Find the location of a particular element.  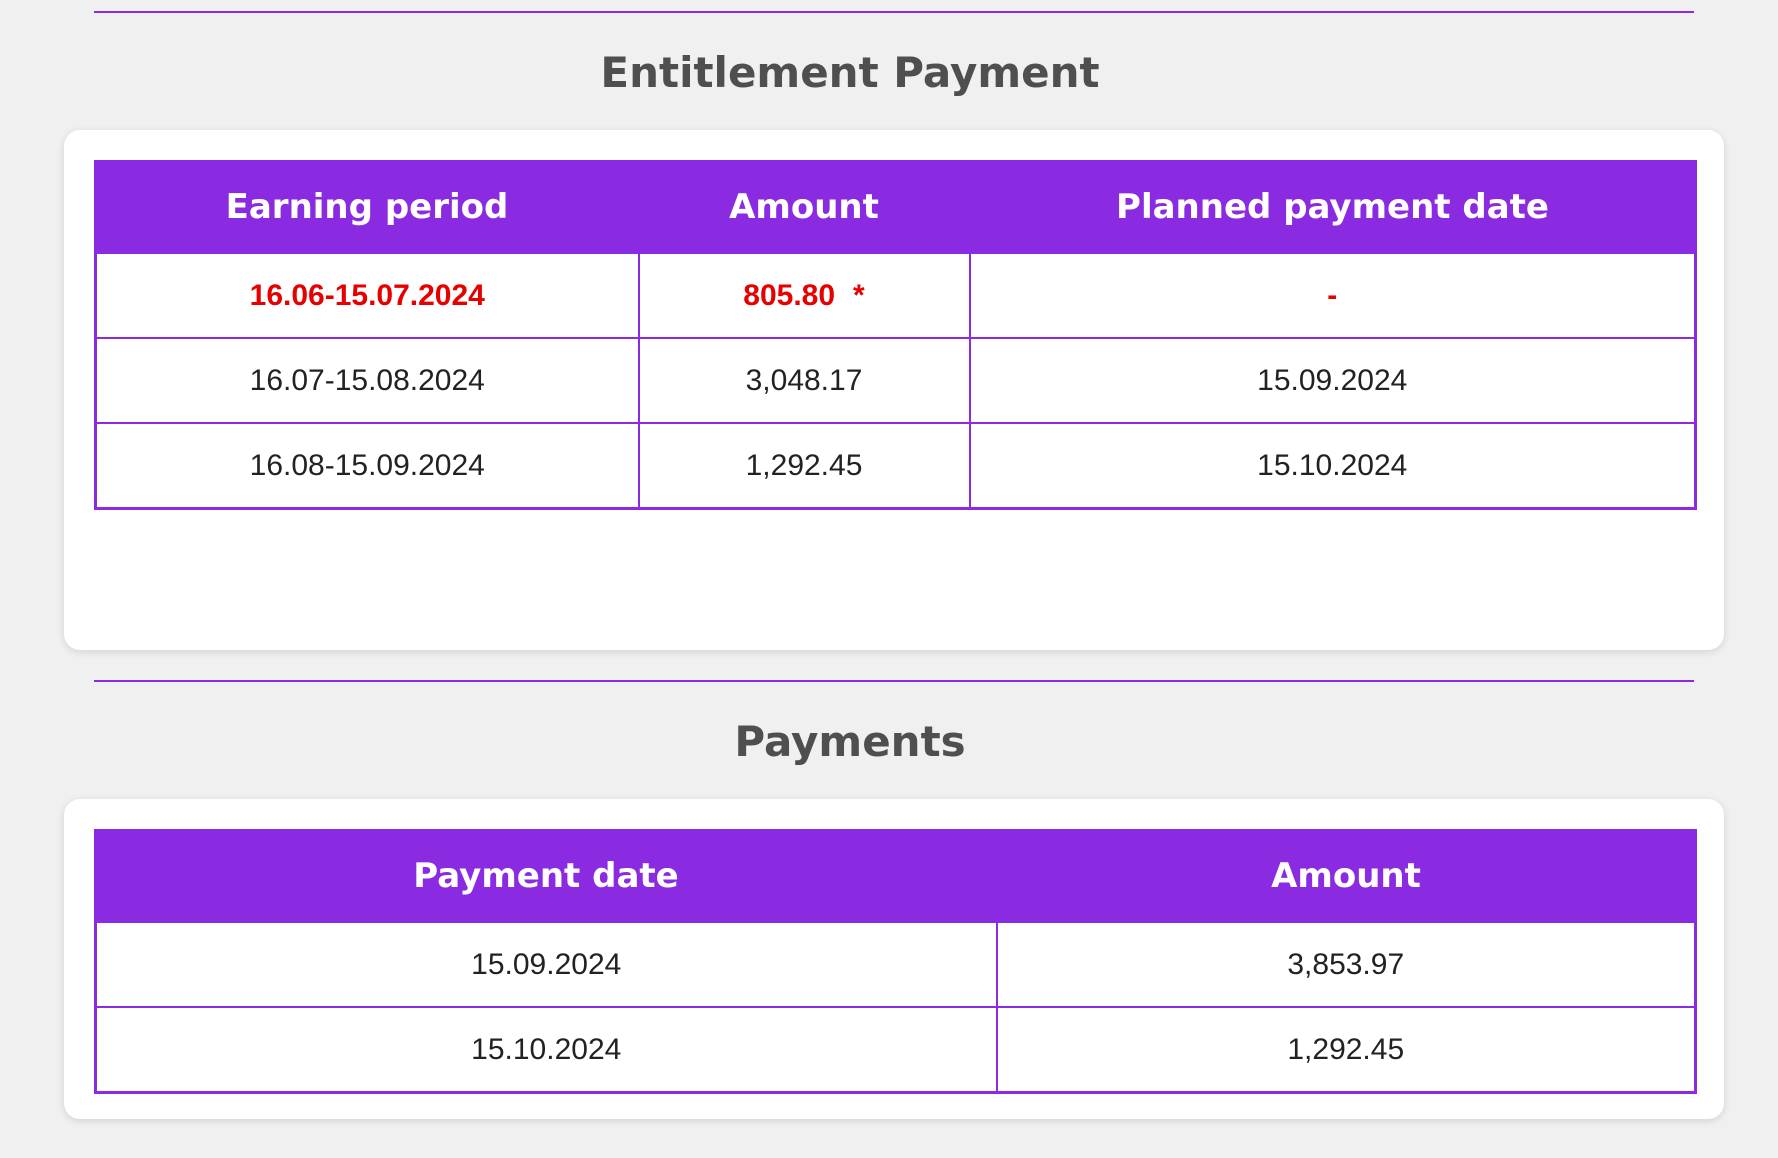

middle-divider is located at coordinates (894, 681).